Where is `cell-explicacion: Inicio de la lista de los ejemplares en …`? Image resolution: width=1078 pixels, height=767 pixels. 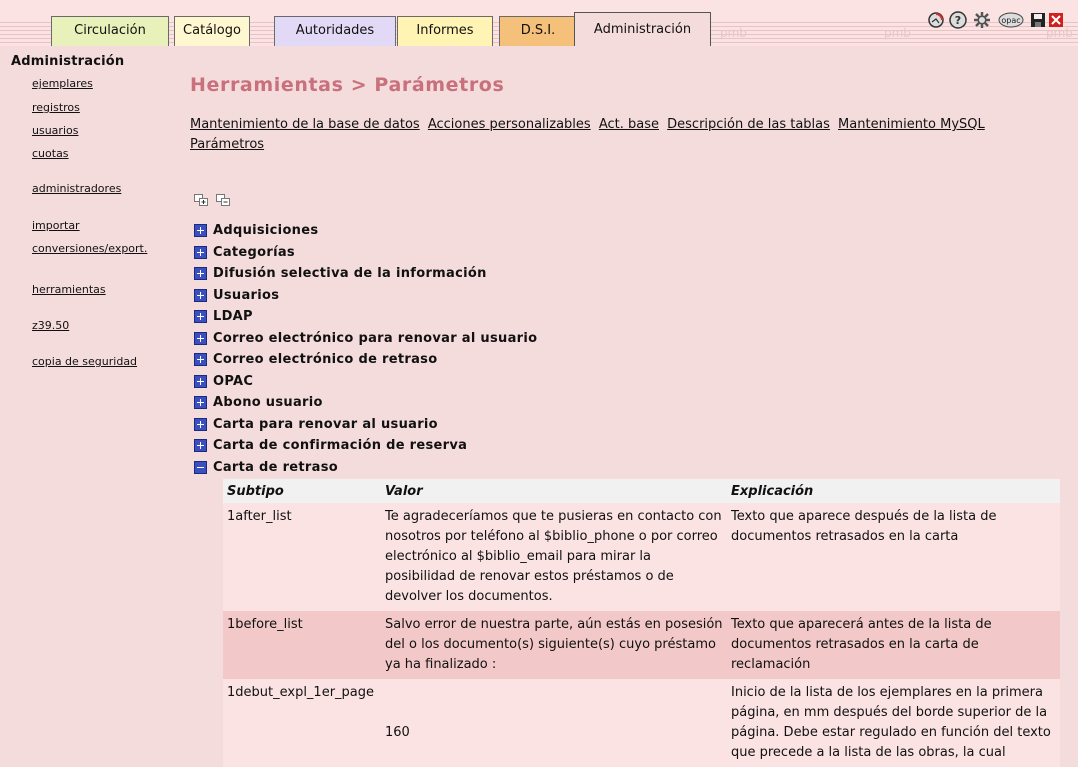 cell-explicacion: Inicio de la lista de los ejemplares en … is located at coordinates (893, 723).